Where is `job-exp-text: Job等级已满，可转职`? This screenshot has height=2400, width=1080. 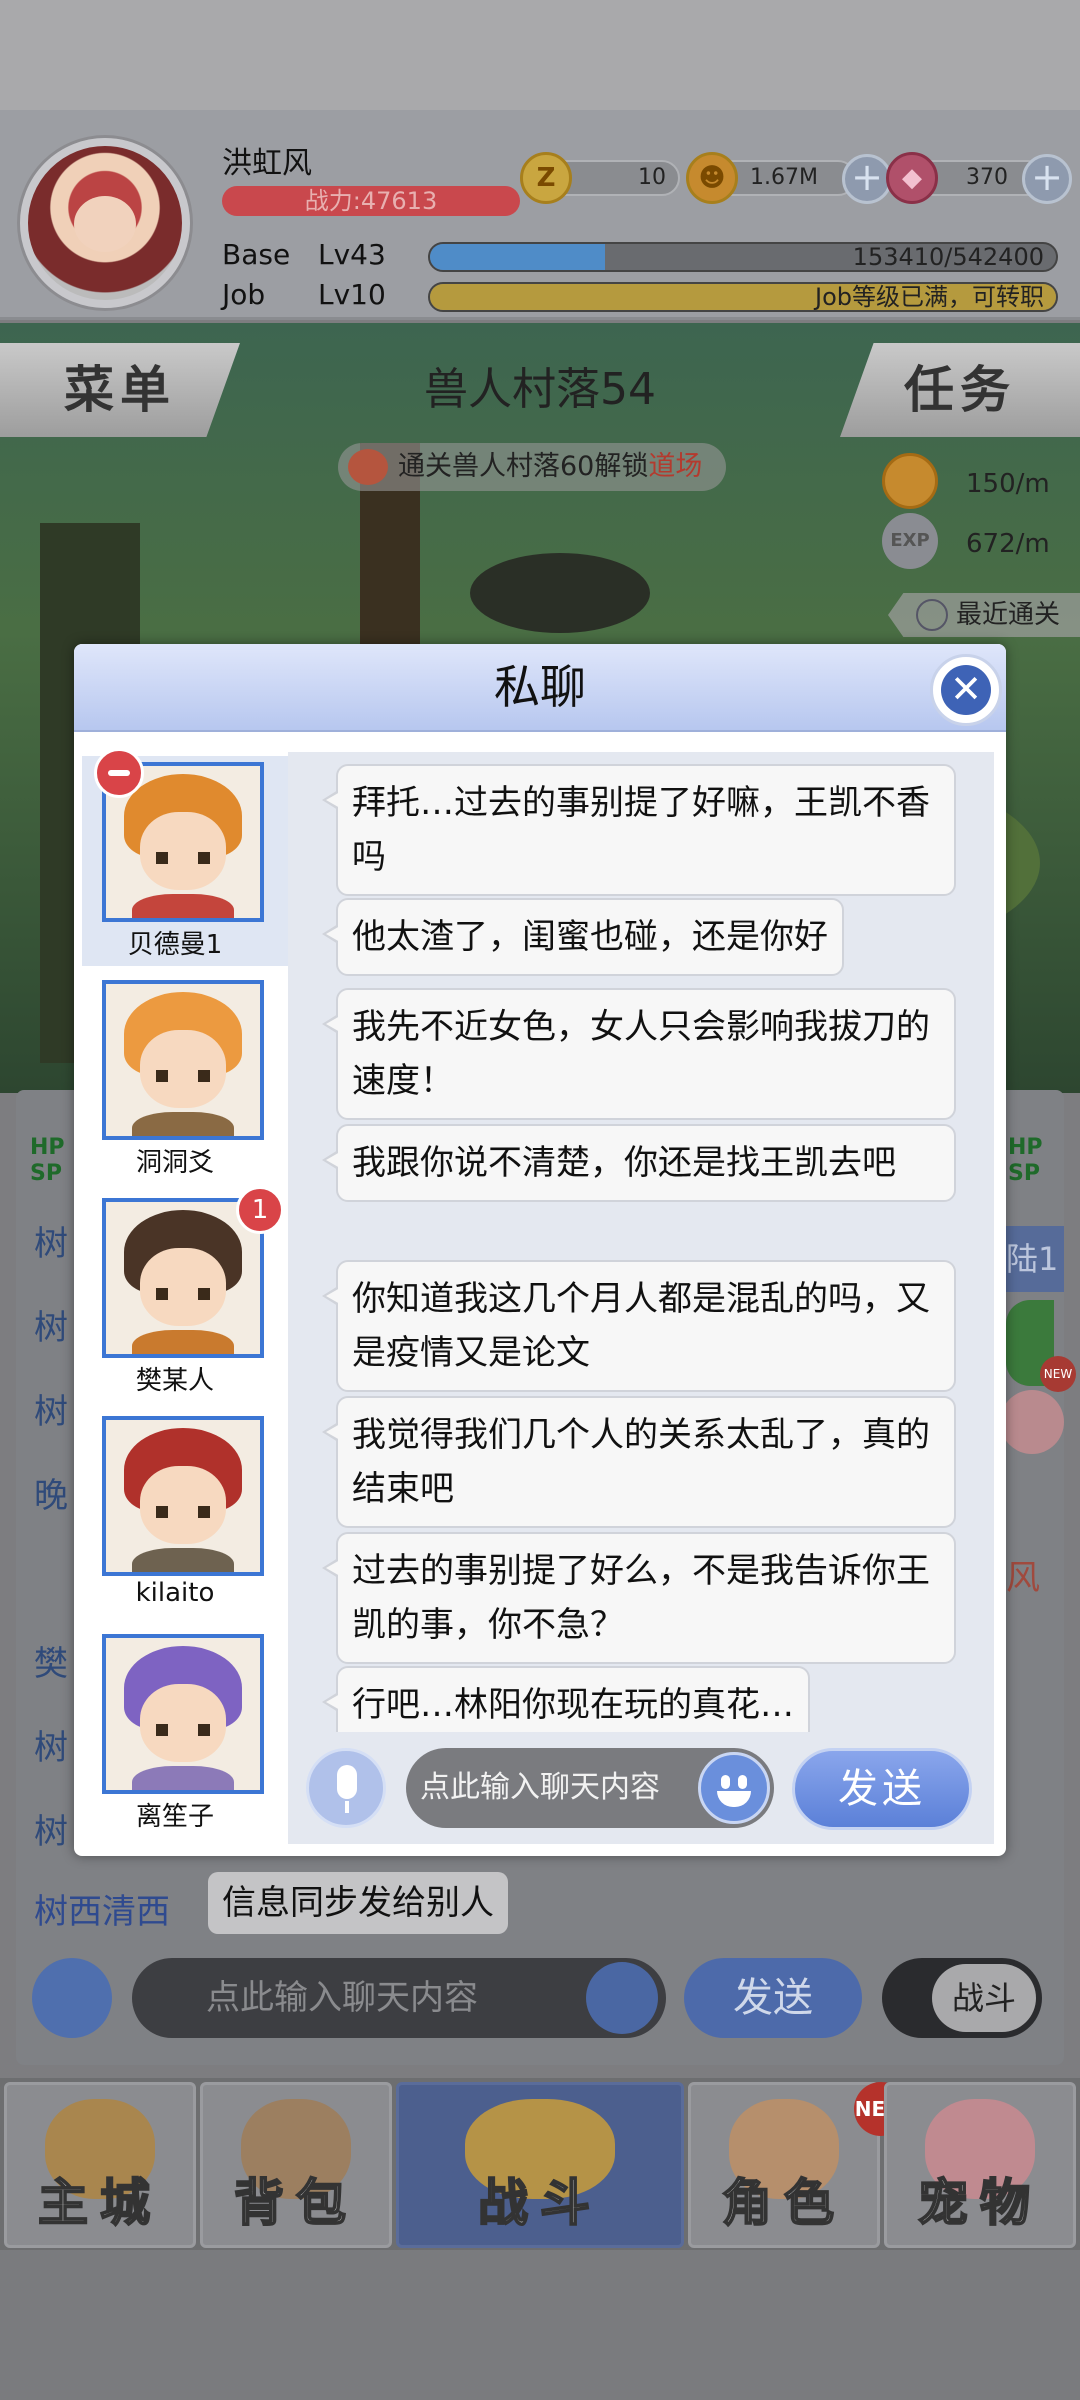
job-exp-text: Job等级已满，可转职 is located at coordinates (929, 297).